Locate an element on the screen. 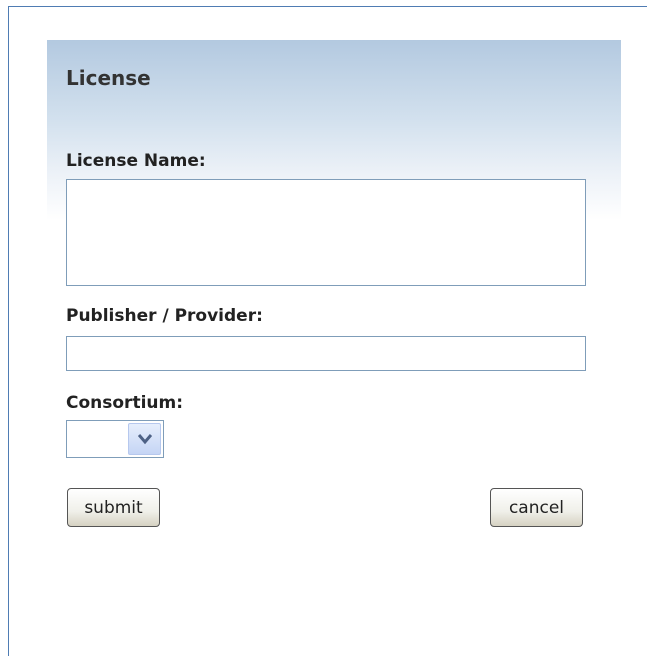 The image size is (647, 656). consortium-dropdown-button is located at coordinates (144, 439).